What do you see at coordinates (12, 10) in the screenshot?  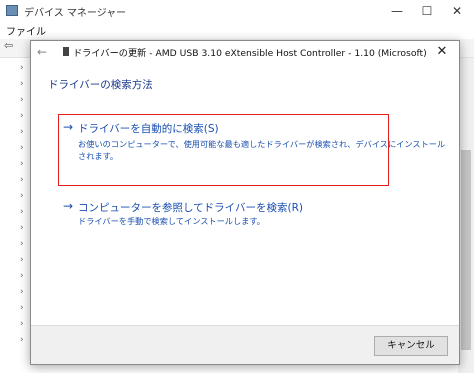 I see `device-manager-icon` at bounding box center [12, 10].